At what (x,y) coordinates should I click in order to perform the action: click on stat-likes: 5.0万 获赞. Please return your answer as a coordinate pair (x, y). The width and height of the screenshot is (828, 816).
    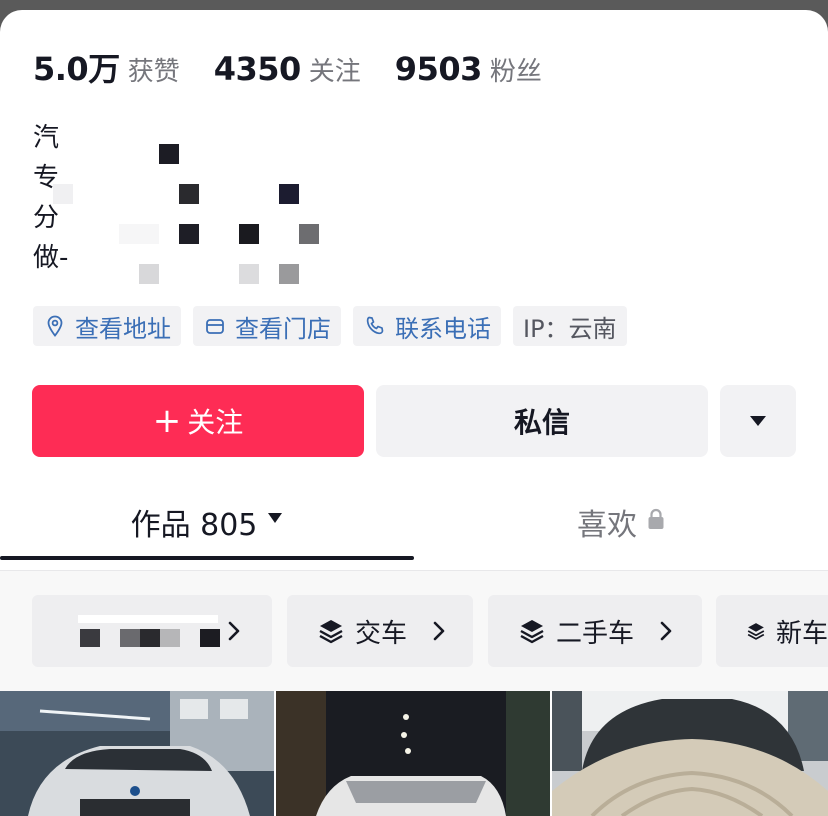
    Looking at the image, I should click on (106, 67).